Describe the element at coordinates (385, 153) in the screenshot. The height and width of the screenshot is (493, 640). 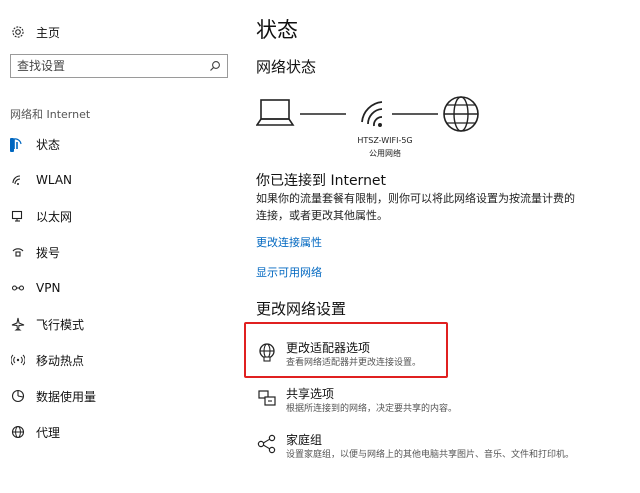
I see `network-type: 公用网络` at that location.